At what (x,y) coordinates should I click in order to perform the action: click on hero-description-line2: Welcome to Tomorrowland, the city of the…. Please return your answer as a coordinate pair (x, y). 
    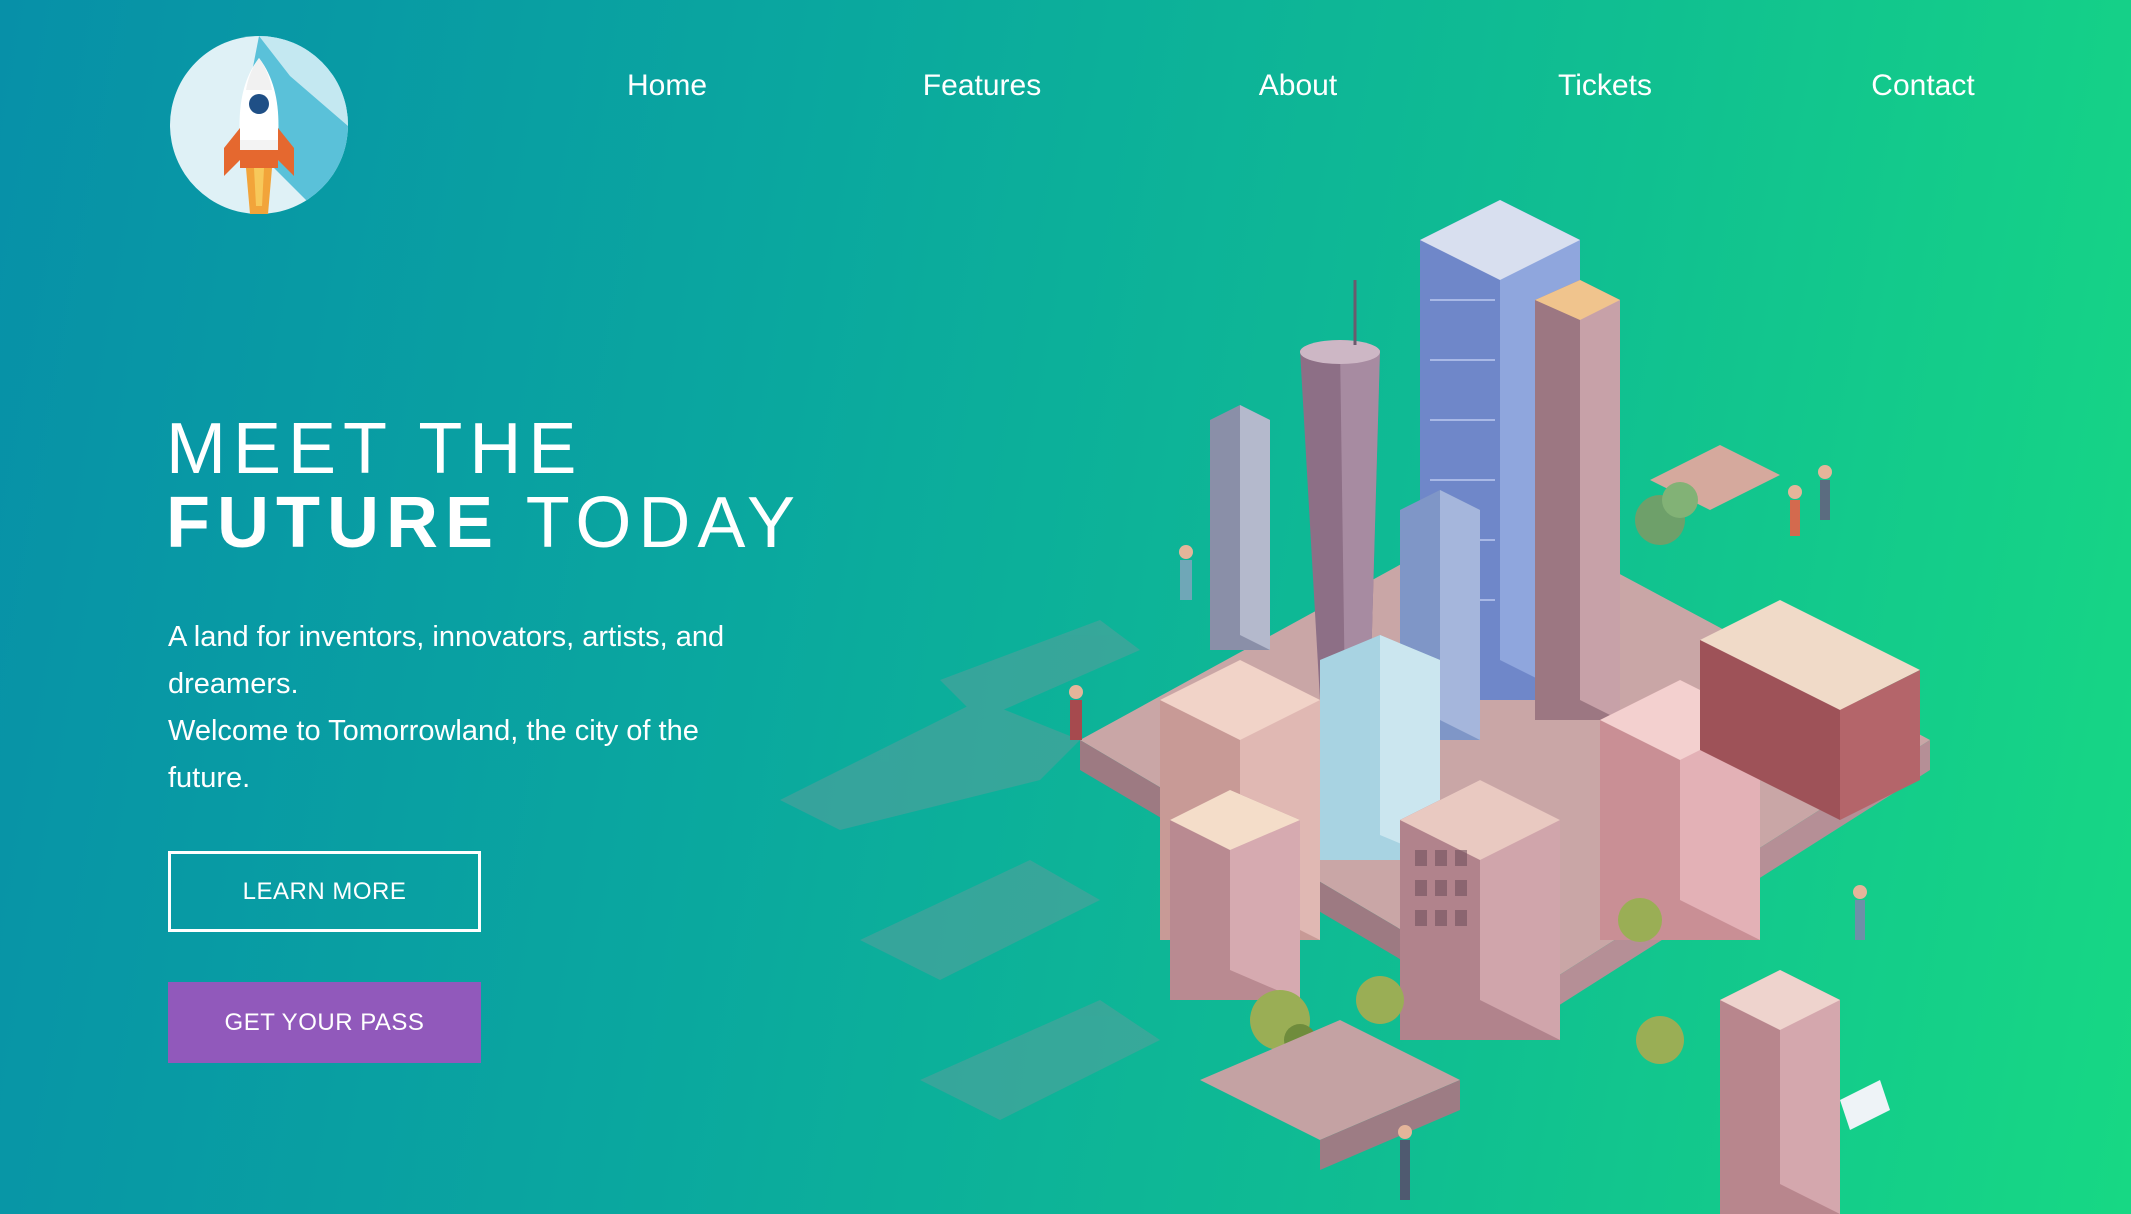
    Looking at the image, I should click on (433, 754).